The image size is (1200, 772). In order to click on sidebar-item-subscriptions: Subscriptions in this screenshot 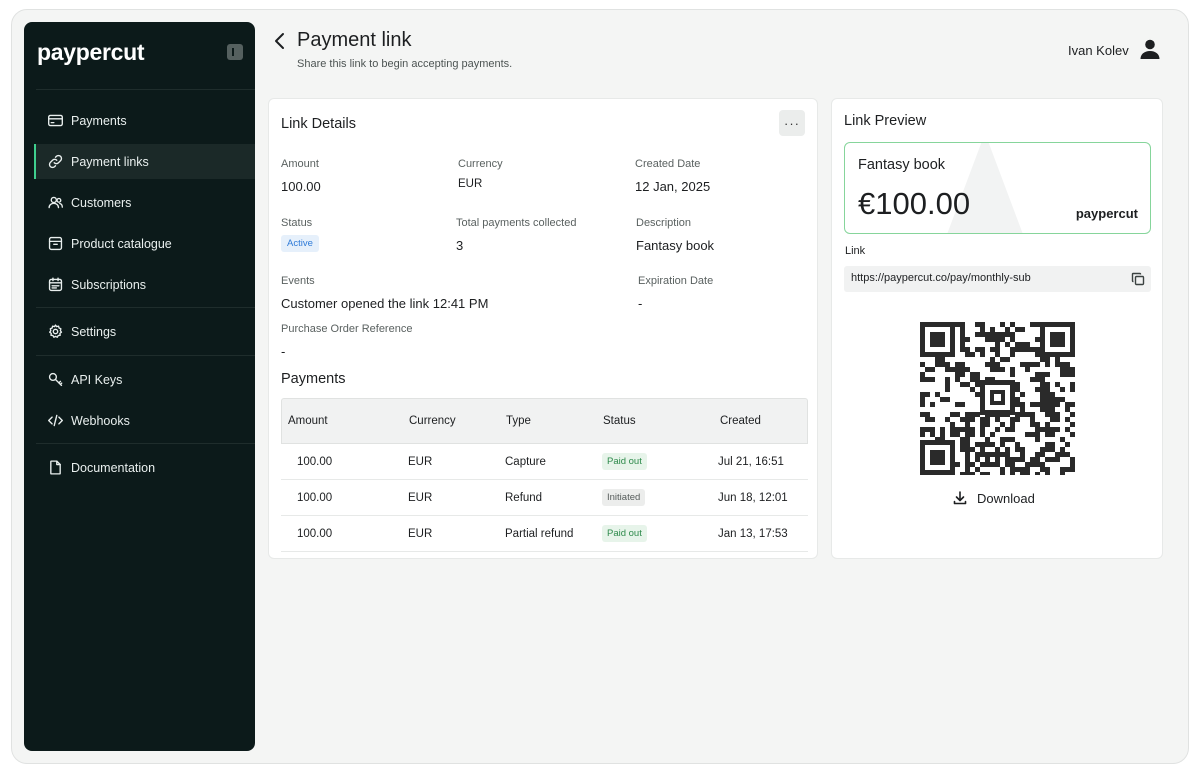, I will do `click(144, 284)`.